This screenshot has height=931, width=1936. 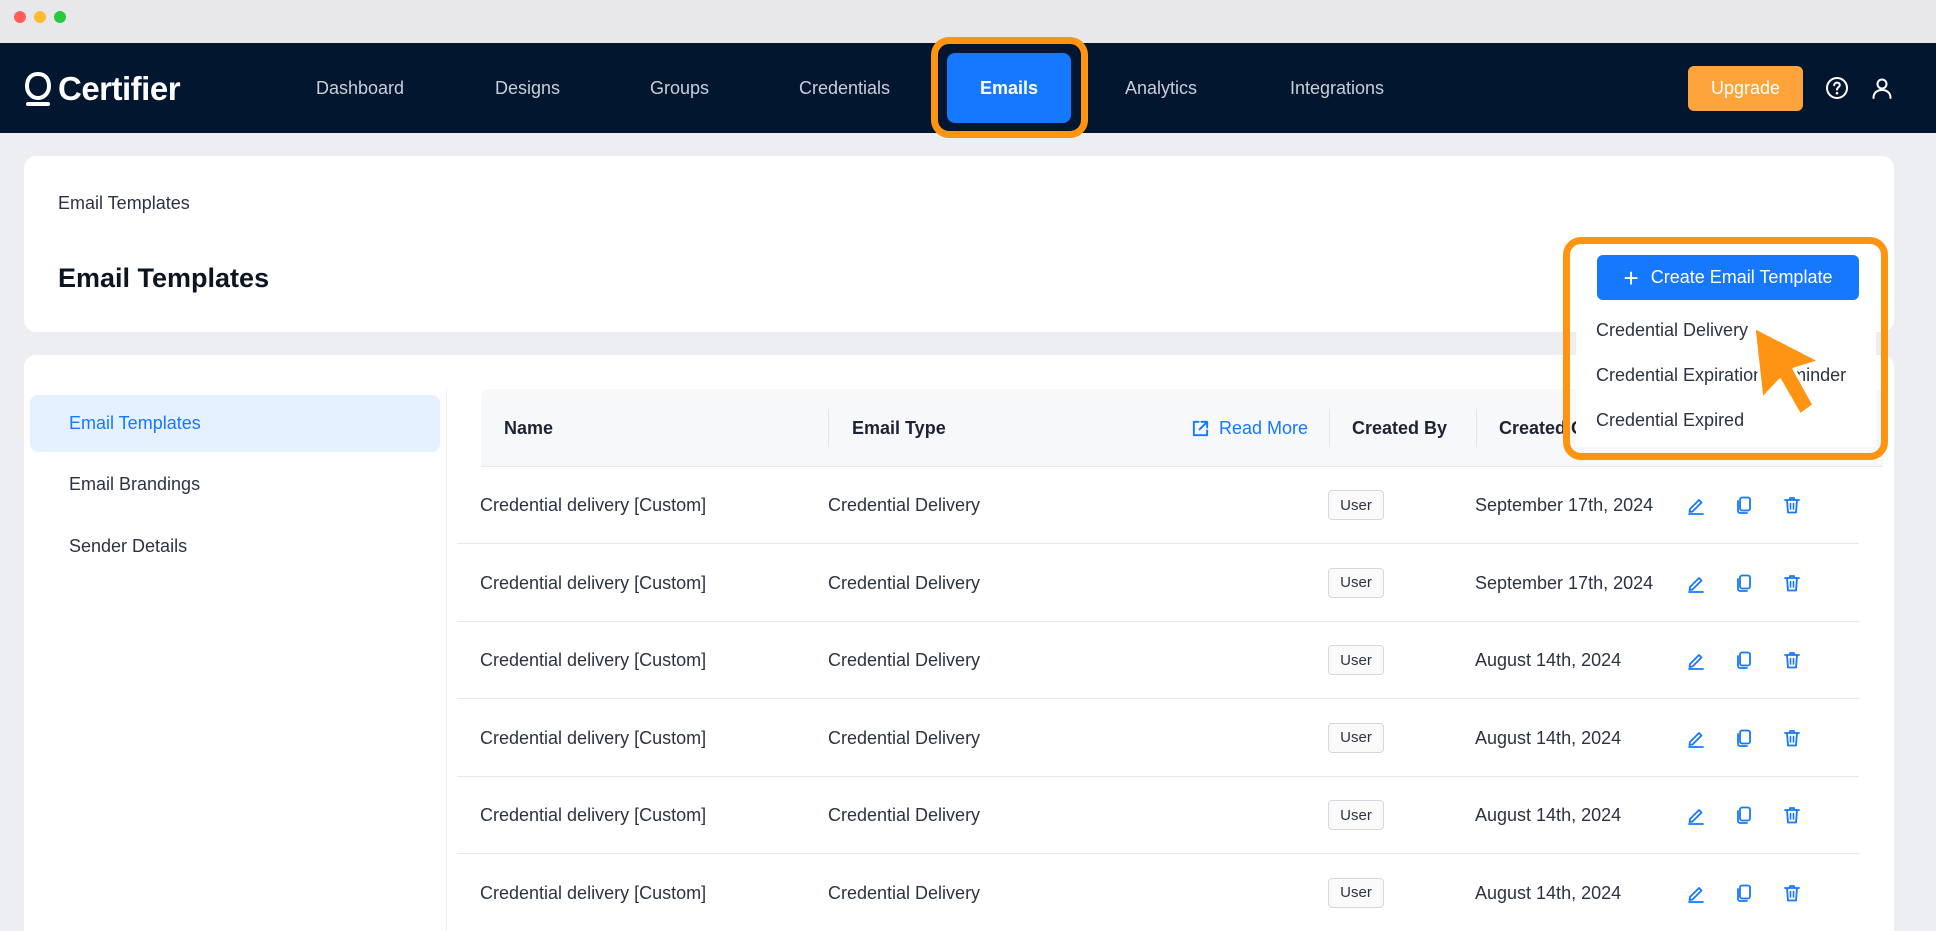 What do you see at coordinates (679, 88) in the screenshot?
I see `nav-groups: Groups` at bounding box center [679, 88].